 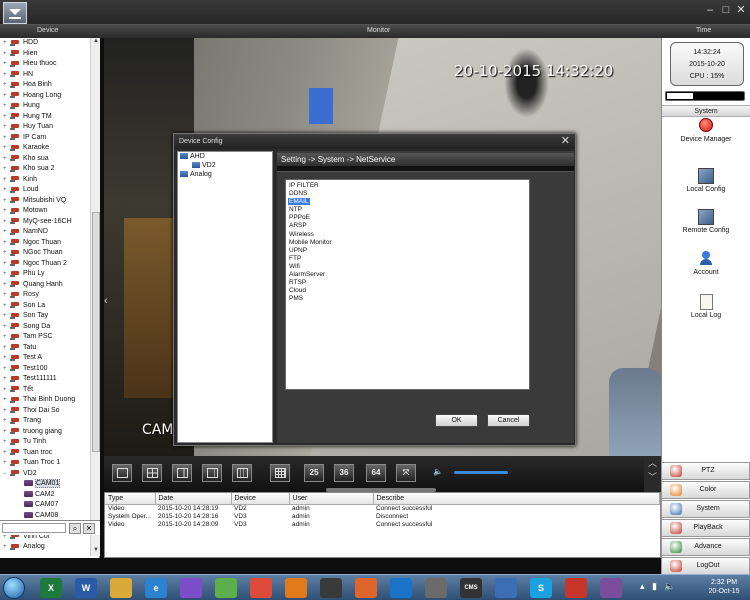 What do you see at coordinates (45, 138) in the screenshot?
I see `device-item: + IP Cam` at bounding box center [45, 138].